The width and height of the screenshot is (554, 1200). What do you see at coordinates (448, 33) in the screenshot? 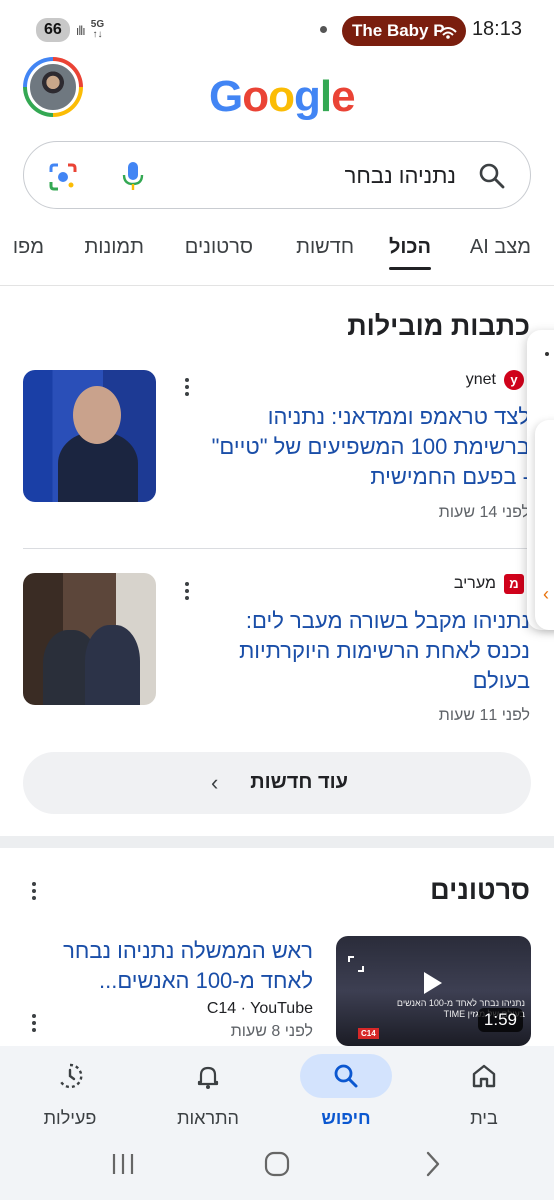
I see `cast-icon` at bounding box center [448, 33].